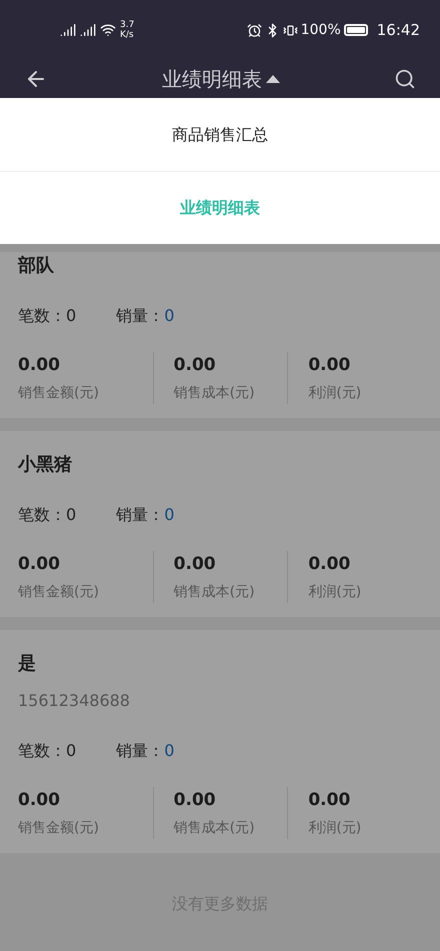  Describe the element at coordinates (45, 465) in the screenshot. I see `card-title: 小黑猪` at that location.